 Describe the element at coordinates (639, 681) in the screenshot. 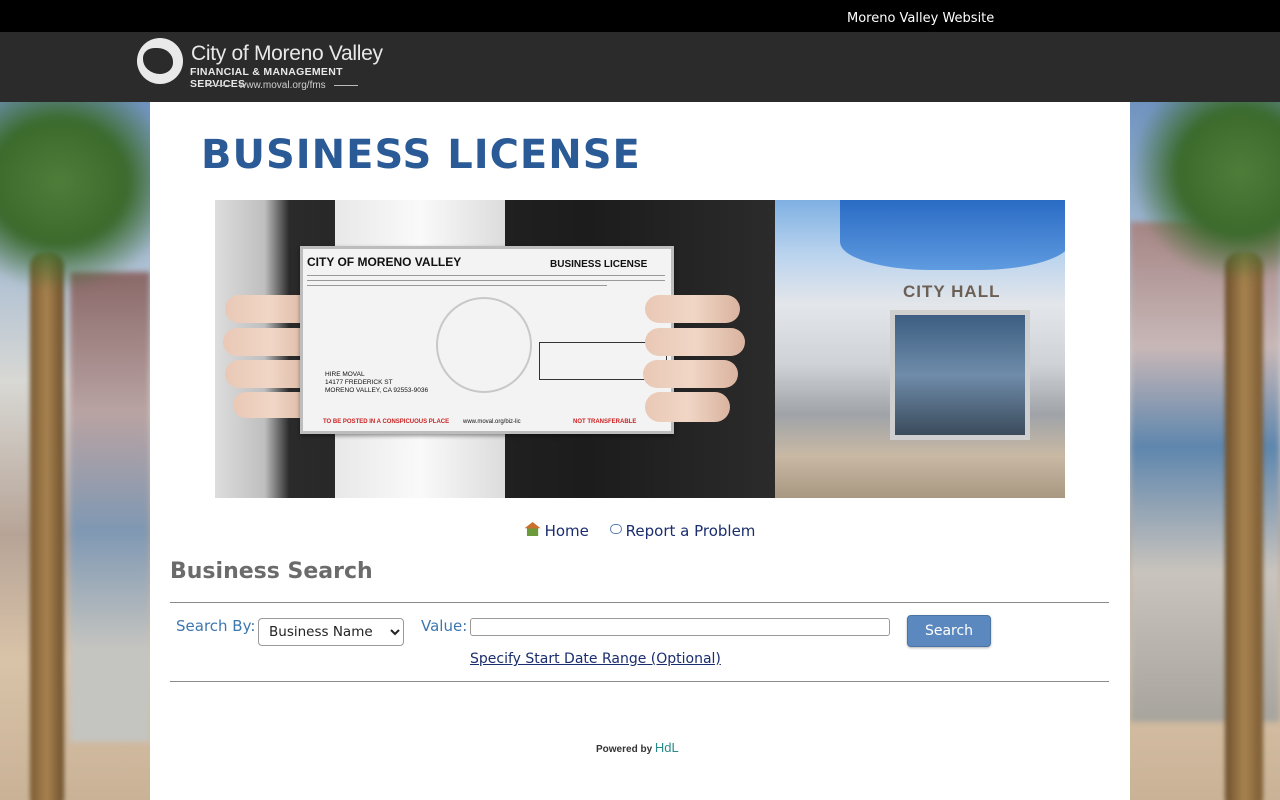

I see `divider-bottom` at that location.